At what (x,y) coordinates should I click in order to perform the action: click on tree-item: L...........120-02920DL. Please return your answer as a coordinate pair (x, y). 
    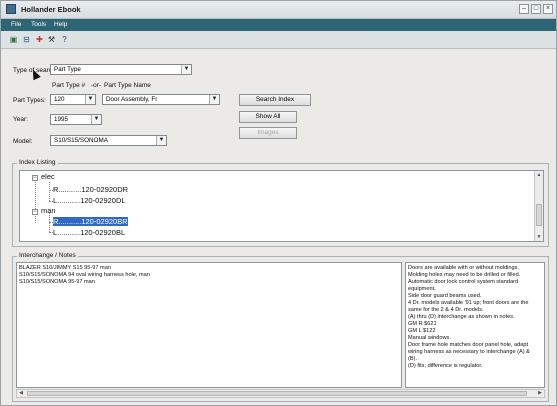
    Looking at the image, I should click on (89, 200).